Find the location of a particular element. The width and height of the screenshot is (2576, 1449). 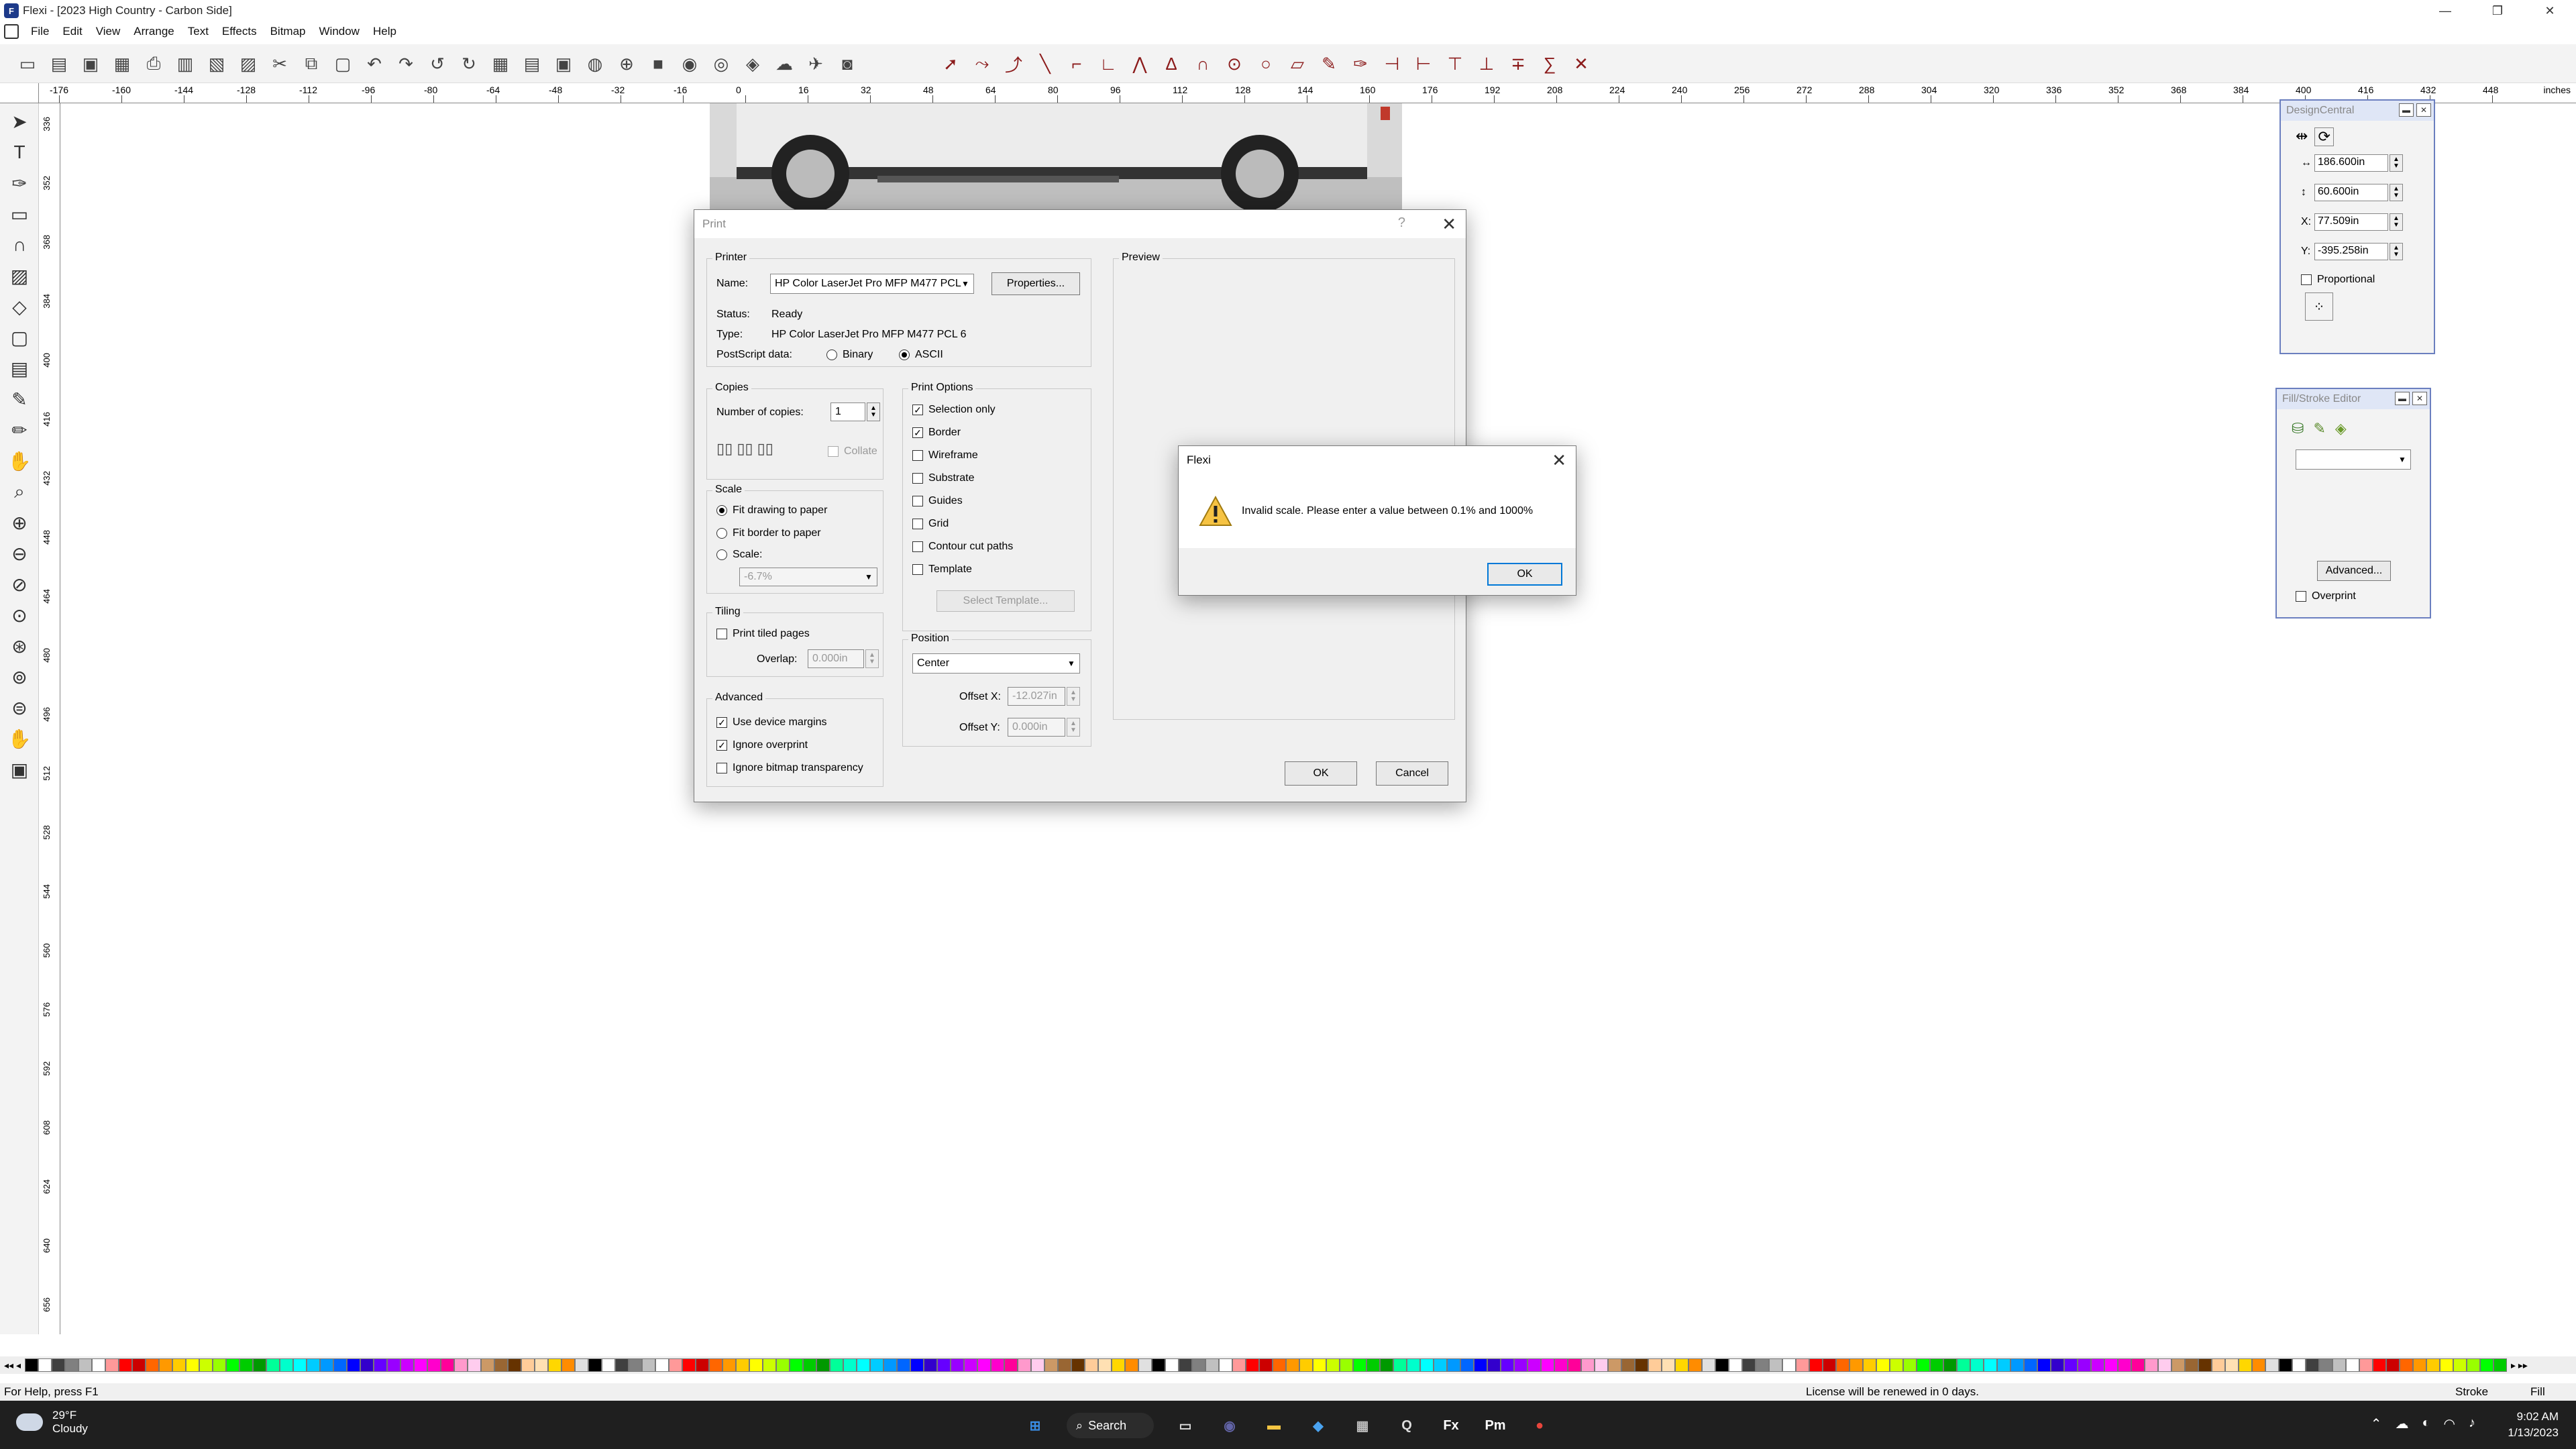

toolbar-tool-icon: ◎ is located at coordinates (721, 63).